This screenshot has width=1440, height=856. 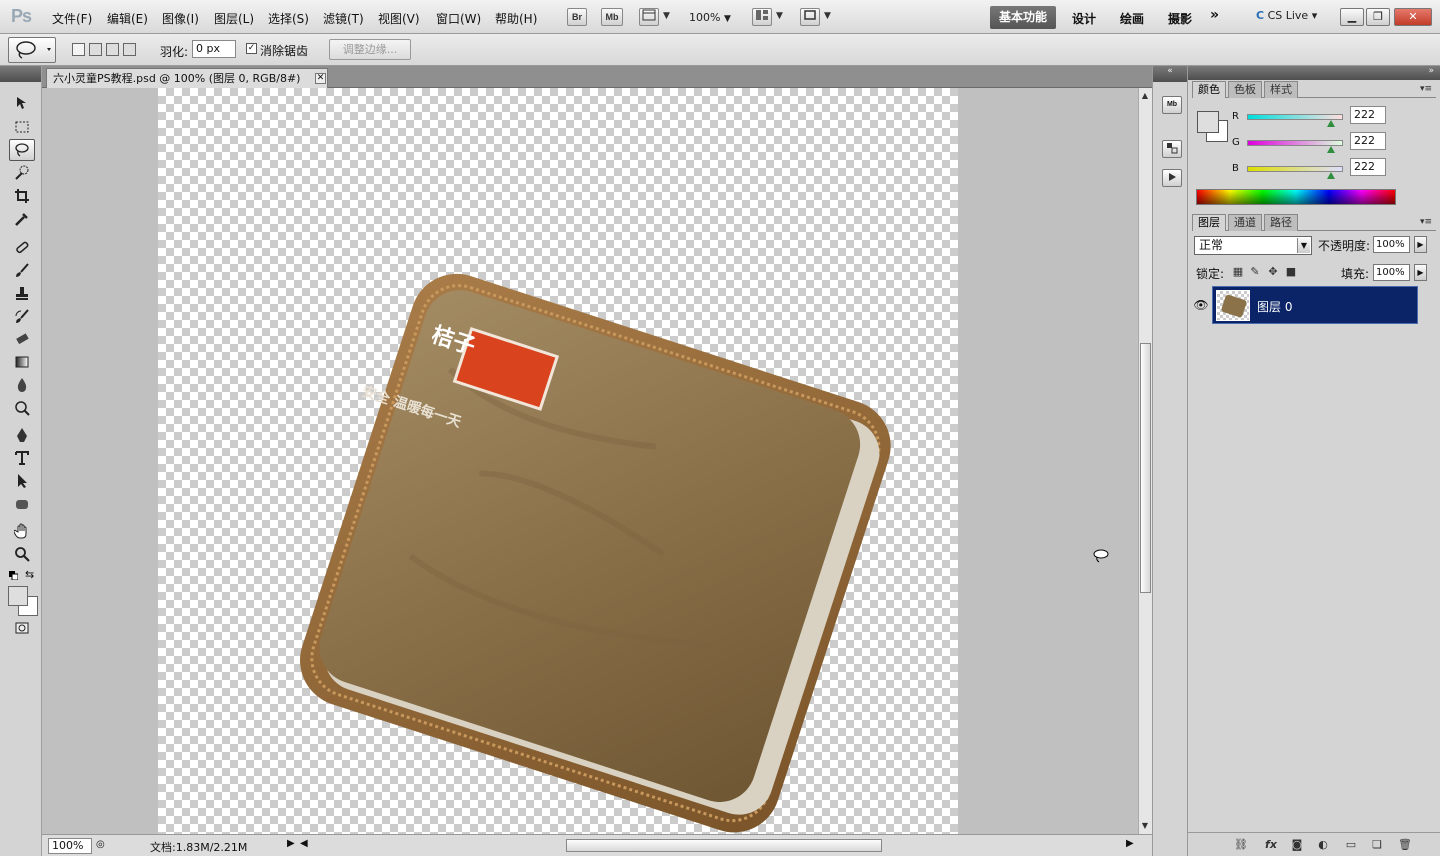 I want to click on gradient-tool-icon, so click(x=22, y=362).